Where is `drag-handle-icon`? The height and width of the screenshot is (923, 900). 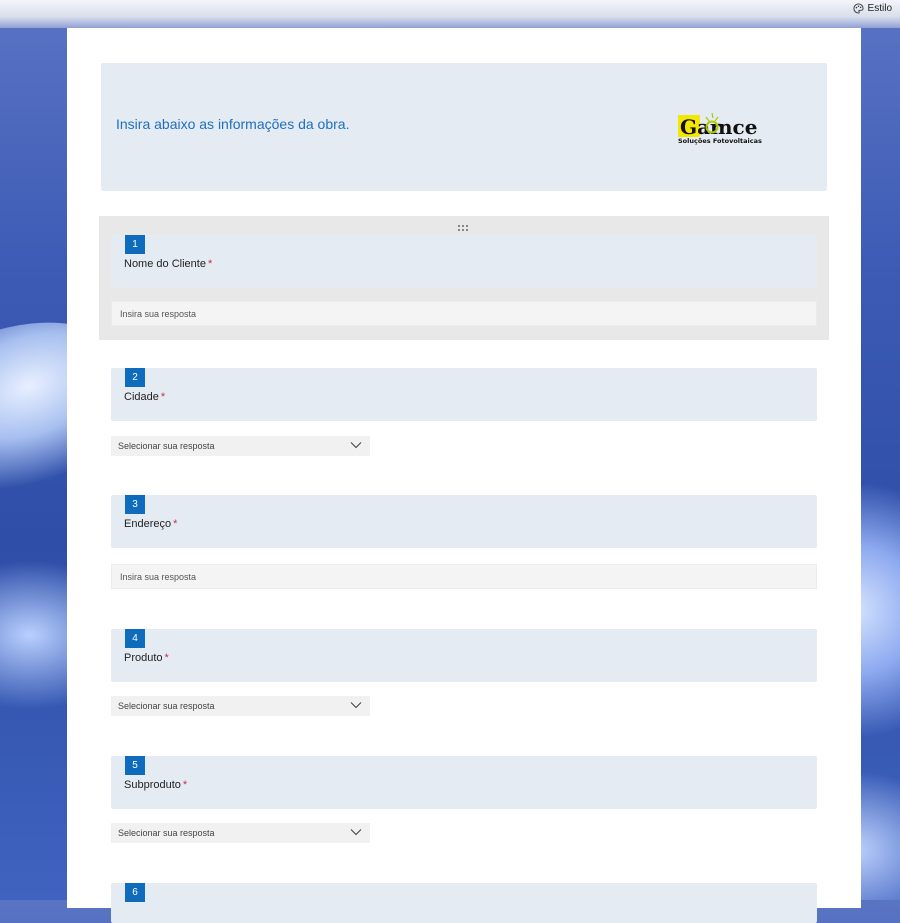
drag-handle-icon is located at coordinates (463, 228).